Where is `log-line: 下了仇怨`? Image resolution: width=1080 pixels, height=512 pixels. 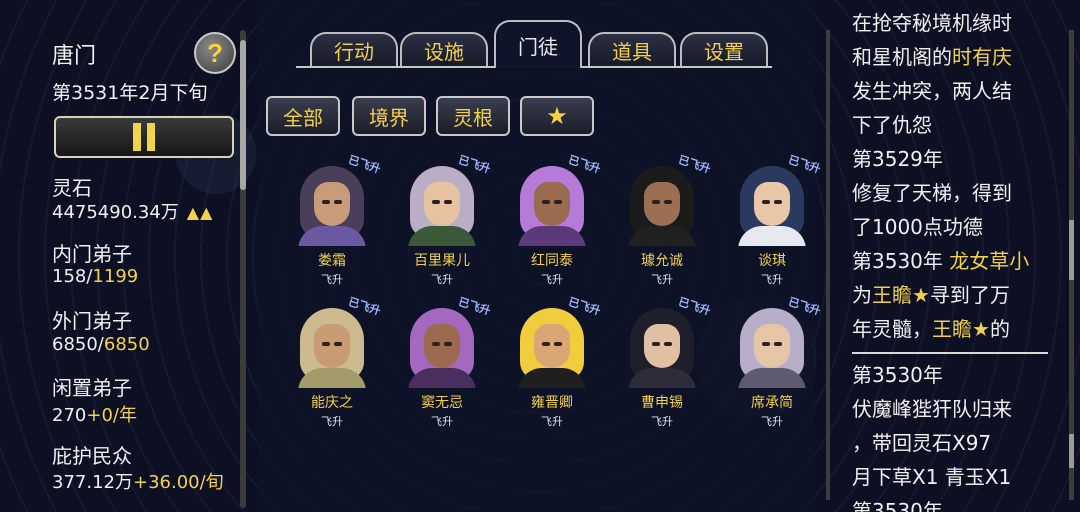
log-line: 下了仇怨 is located at coordinates (958, 125).